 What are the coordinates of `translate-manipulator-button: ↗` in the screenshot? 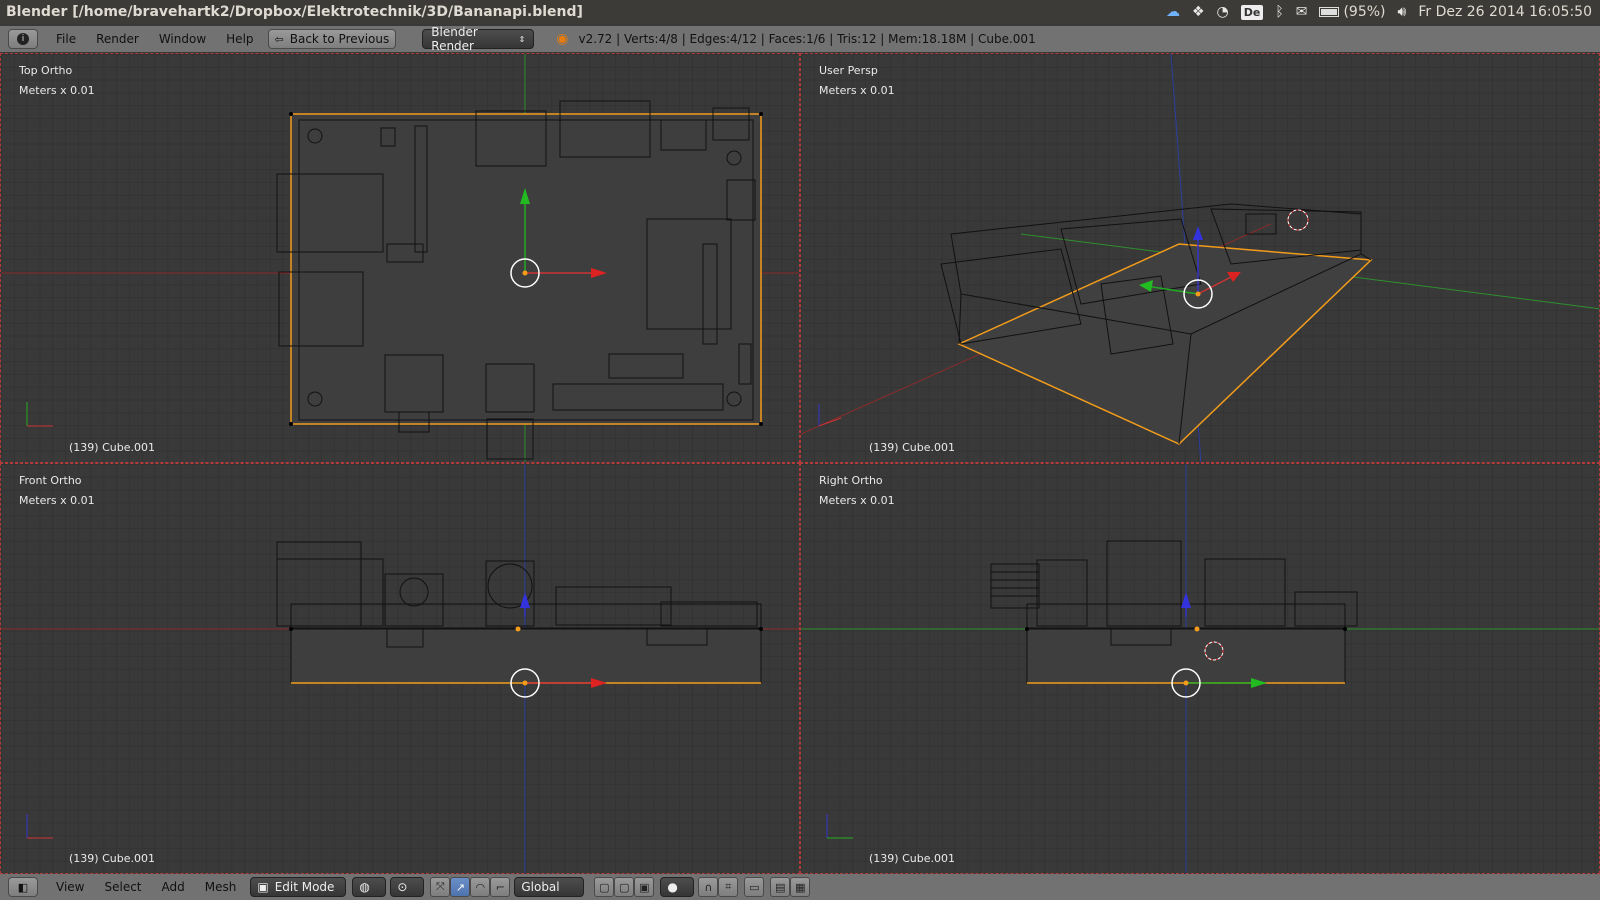 It's located at (460, 887).